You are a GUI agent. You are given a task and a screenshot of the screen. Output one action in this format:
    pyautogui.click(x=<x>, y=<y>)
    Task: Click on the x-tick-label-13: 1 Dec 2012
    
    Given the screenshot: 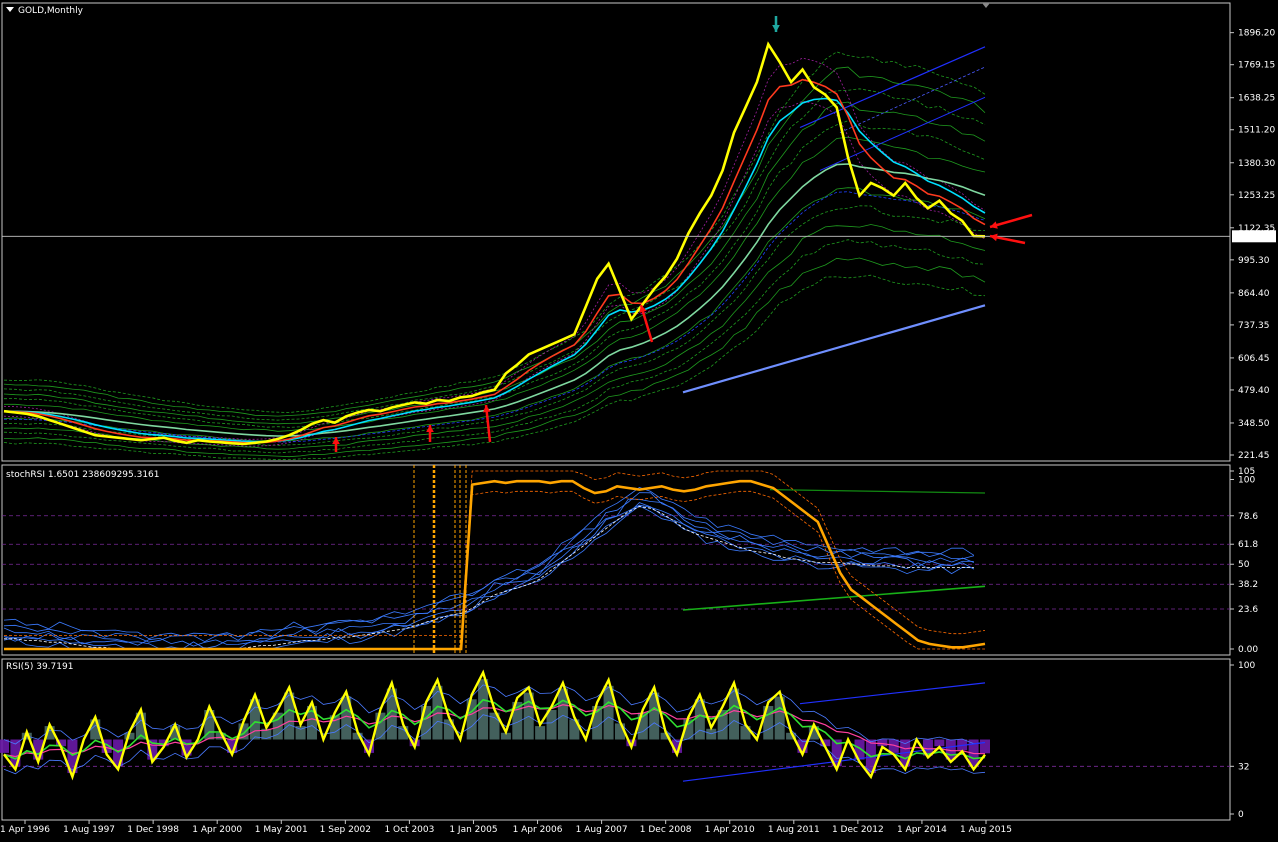 What is the action you would take?
    pyautogui.click(x=858, y=830)
    